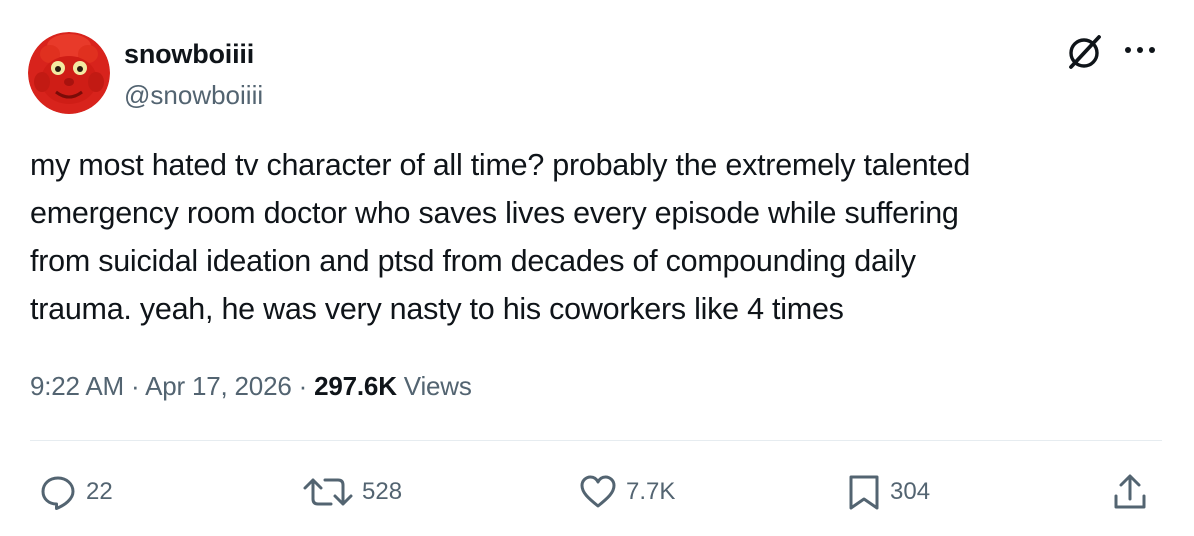  Describe the element at coordinates (77, 386) in the screenshot. I see `tweet-time: 9:22 AM` at that location.